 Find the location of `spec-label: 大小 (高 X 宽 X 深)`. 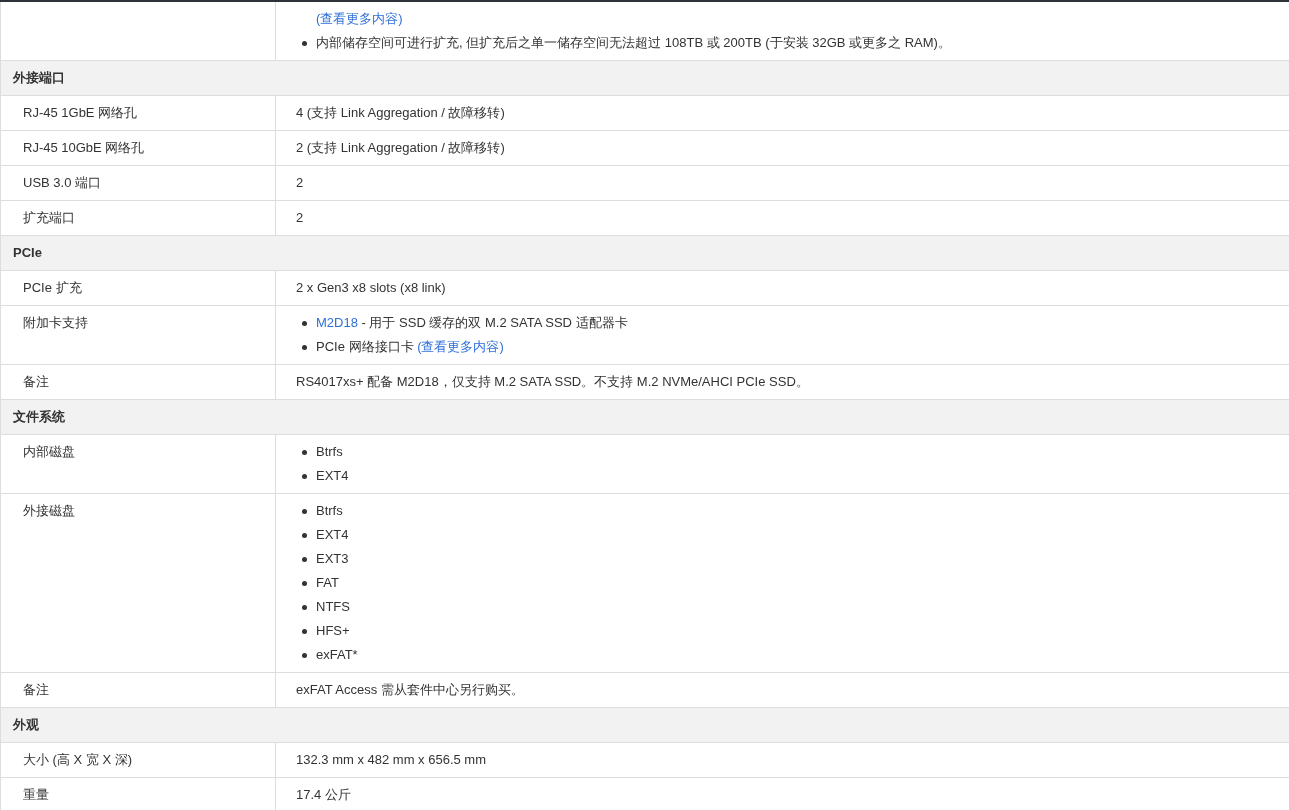

spec-label: 大小 (高 X 宽 X 深) is located at coordinates (78, 760).